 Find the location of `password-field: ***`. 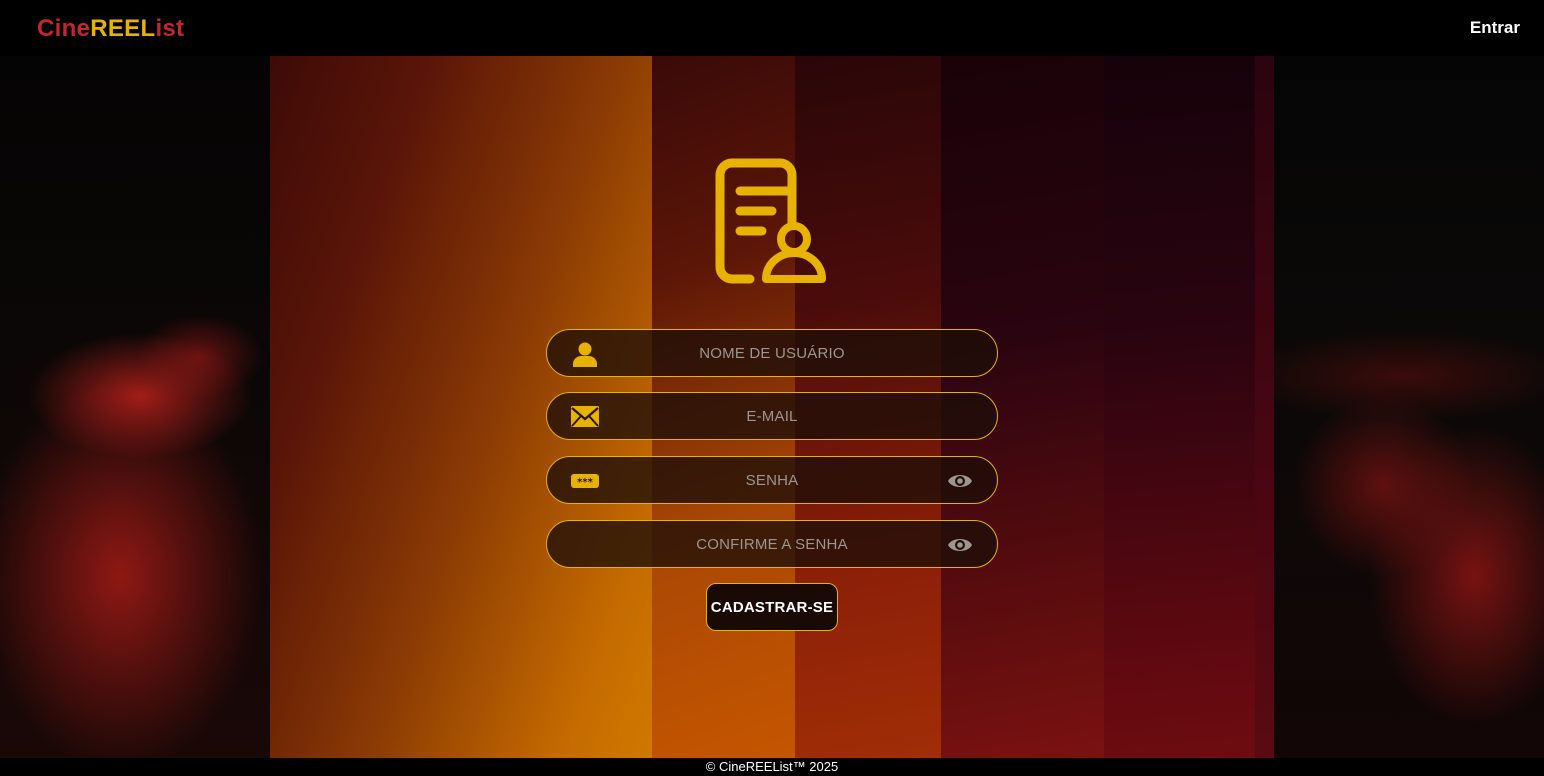

password-field: *** is located at coordinates (772, 480).